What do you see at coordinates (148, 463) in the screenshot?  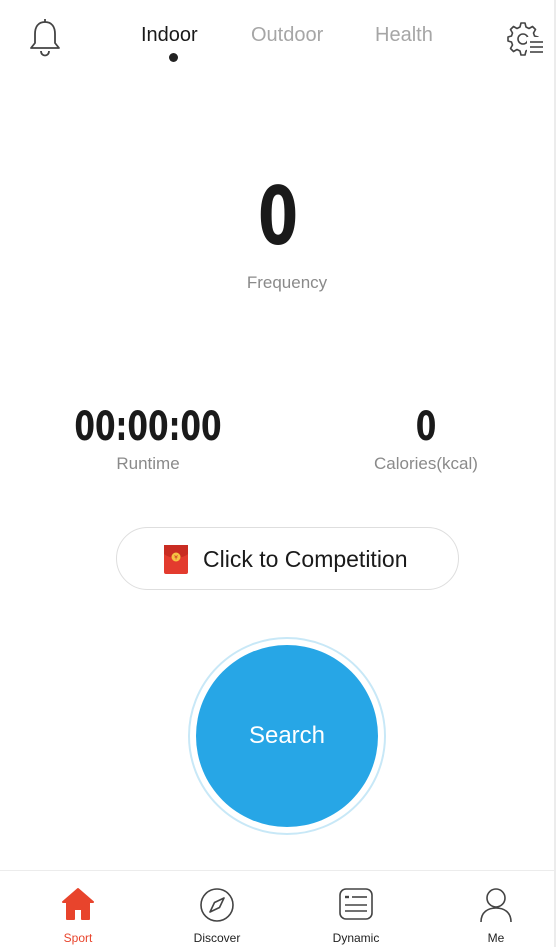 I see `runtime-label: Runtime` at bounding box center [148, 463].